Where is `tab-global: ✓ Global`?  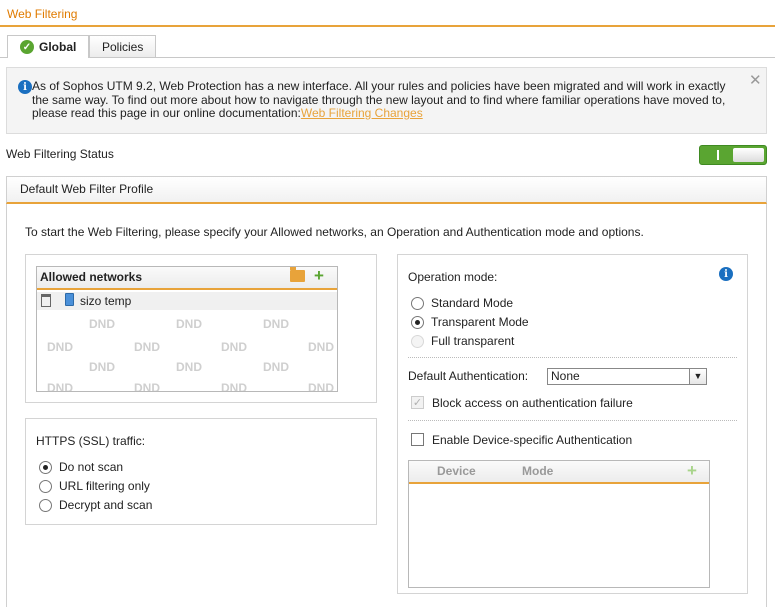 tab-global: ✓ Global is located at coordinates (48, 46).